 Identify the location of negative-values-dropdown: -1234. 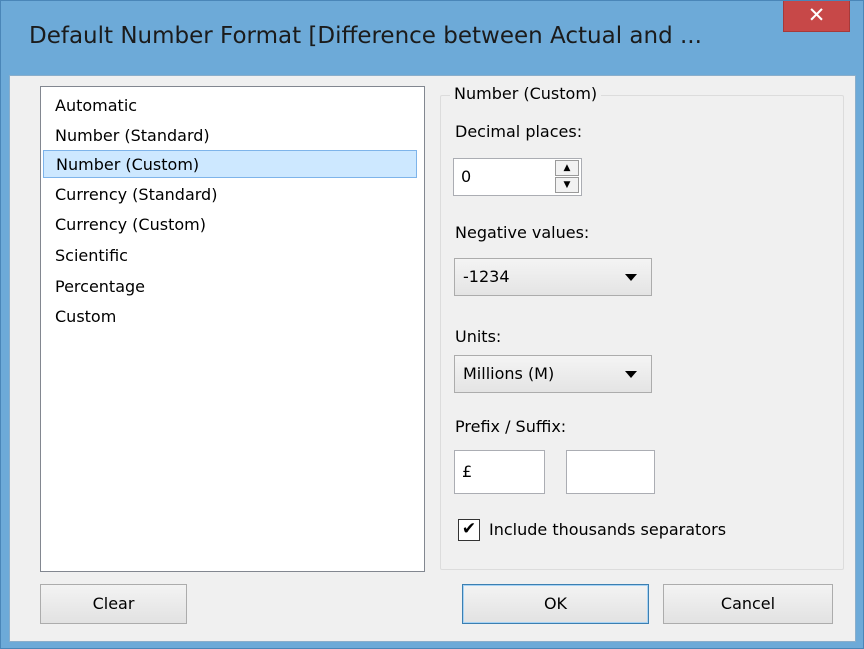
(553, 277).